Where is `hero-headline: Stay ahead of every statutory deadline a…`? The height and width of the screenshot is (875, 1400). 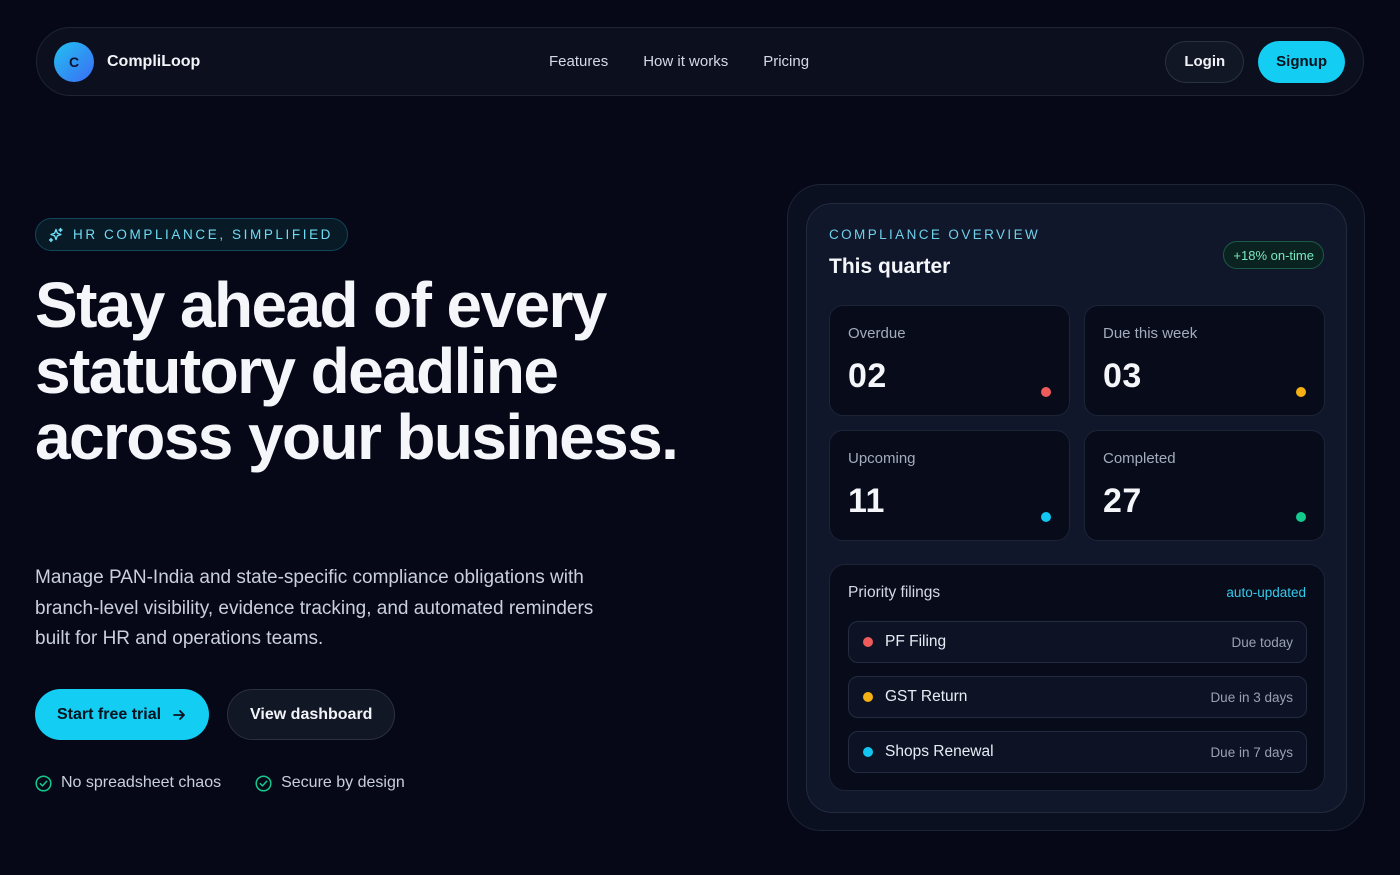 hero-headline: Stay ahead of every statutory deadline a… is located at coordinates (357, 371).